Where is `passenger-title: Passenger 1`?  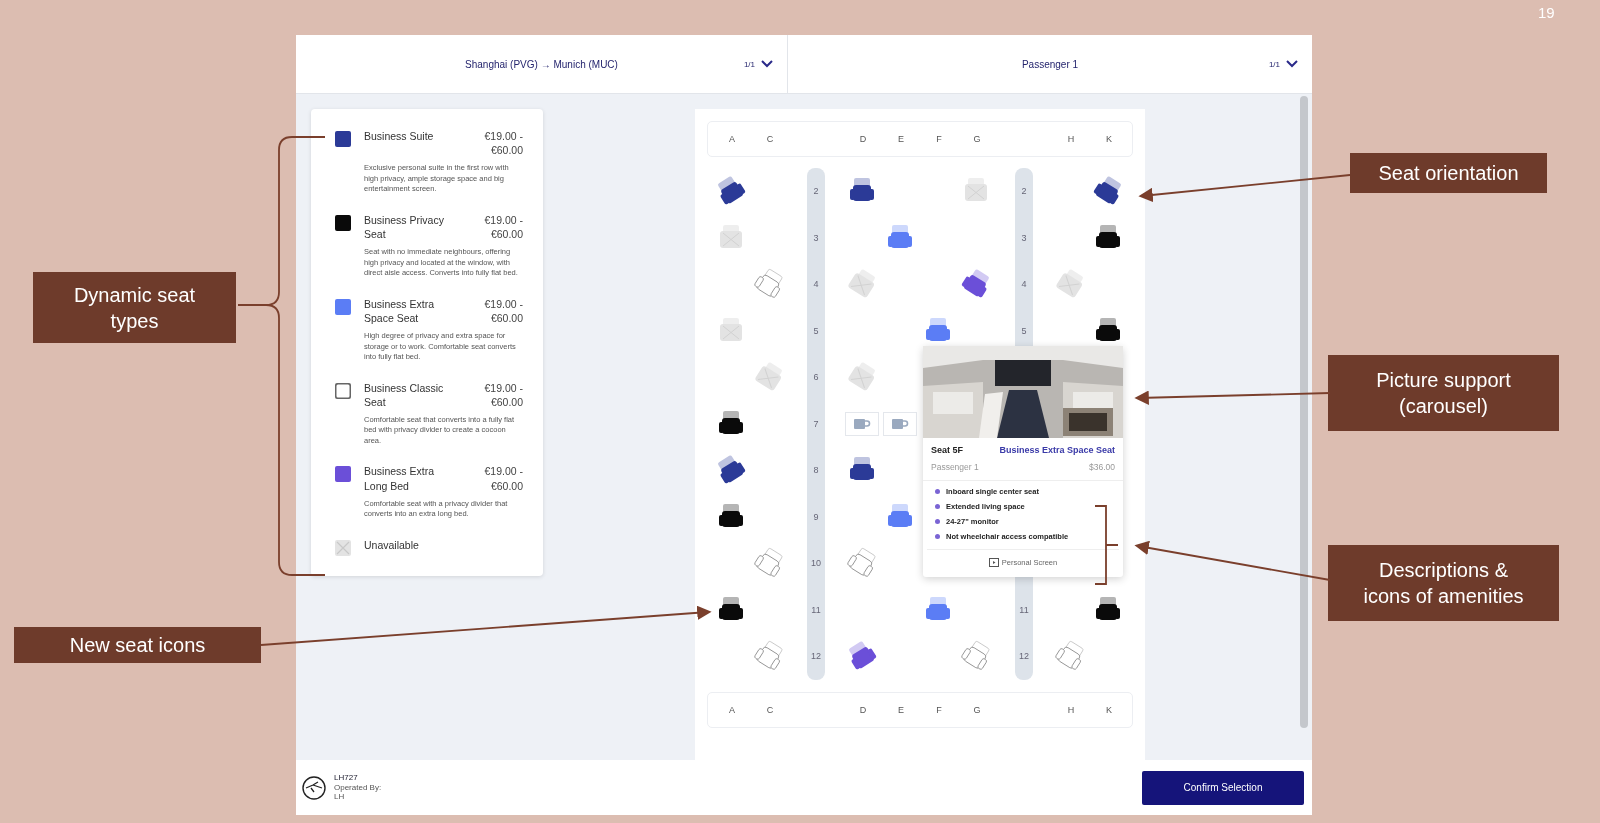 passenger-title: Passenger 1 is located at coordinates (1050, 64).